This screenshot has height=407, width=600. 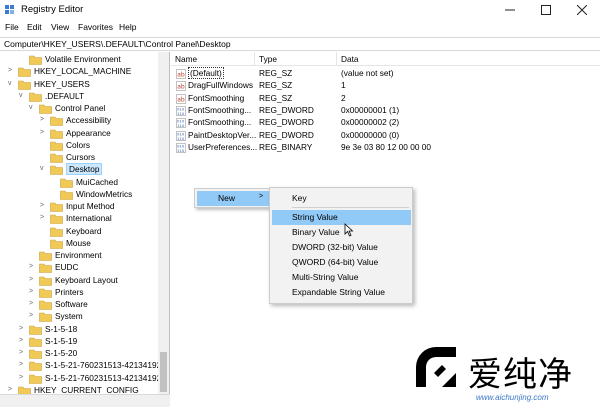 What do you see at coordinates (61, 353) in the screenshot?
I see `tree-item-label: S-1-5-20` at bounding box center [61, 353].